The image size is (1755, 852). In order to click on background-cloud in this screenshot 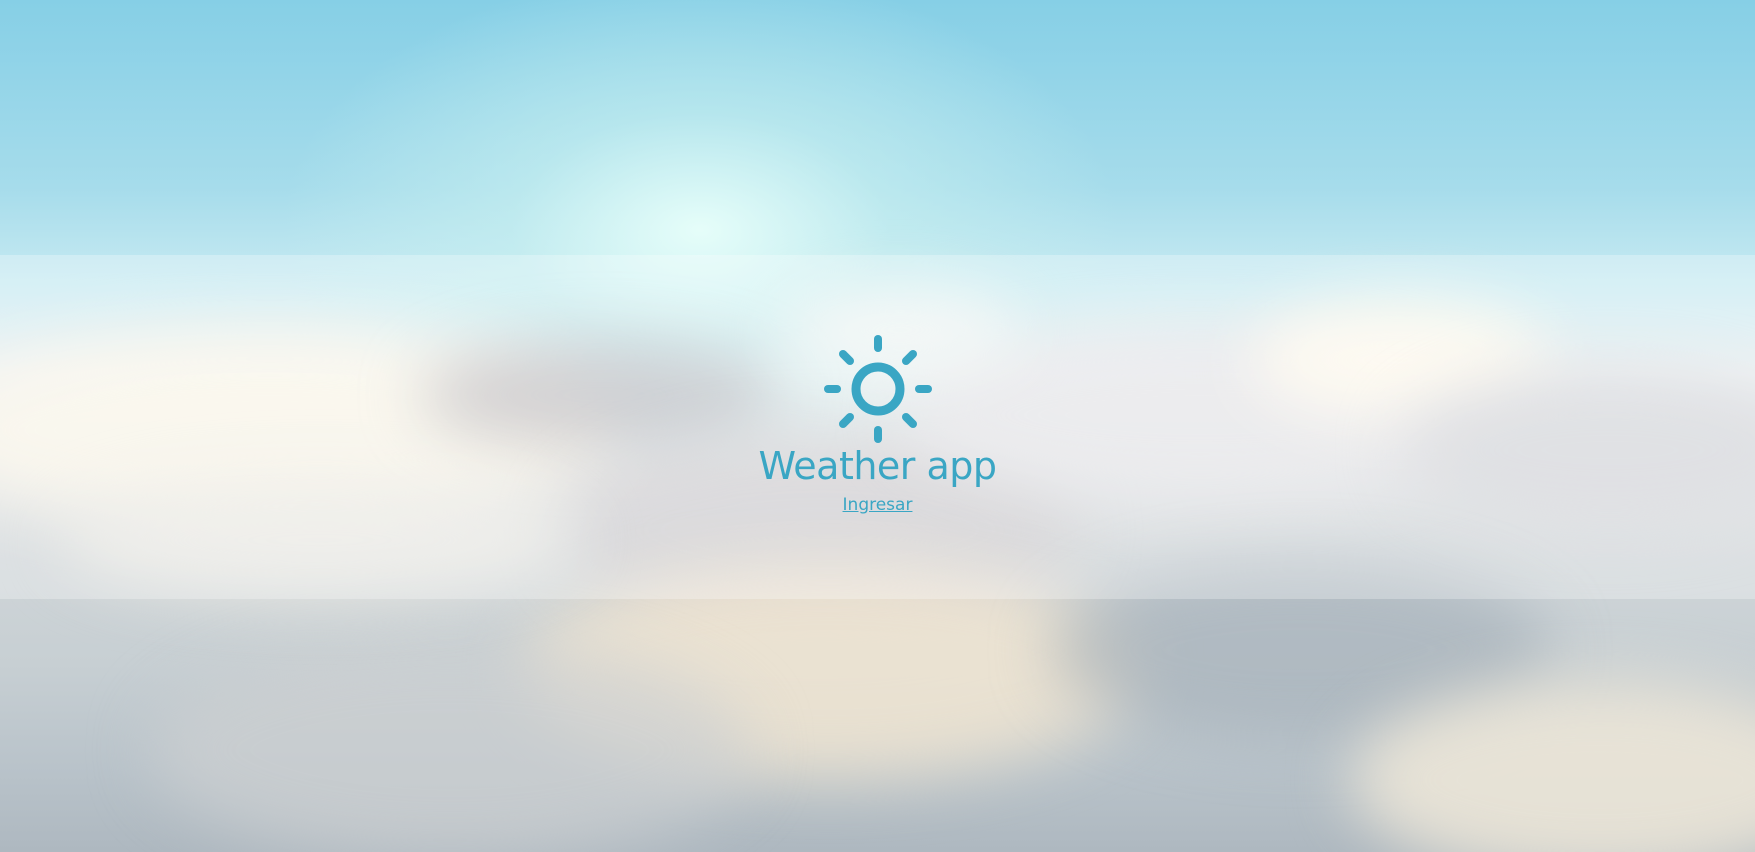, I will do `click(450, 746)`.